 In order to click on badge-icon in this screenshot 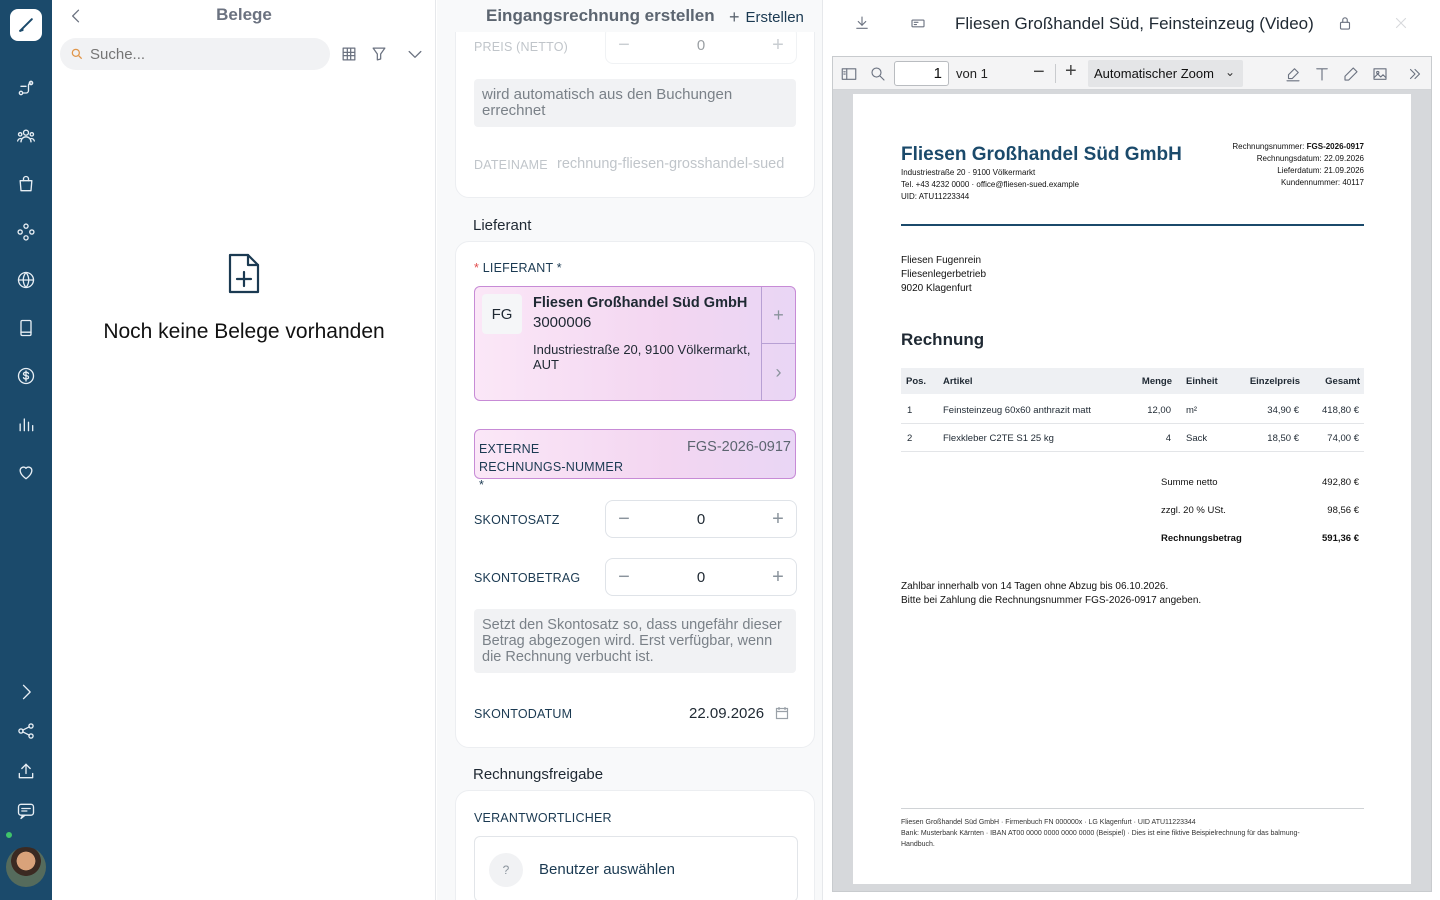, I will do `click(919, 24)`.